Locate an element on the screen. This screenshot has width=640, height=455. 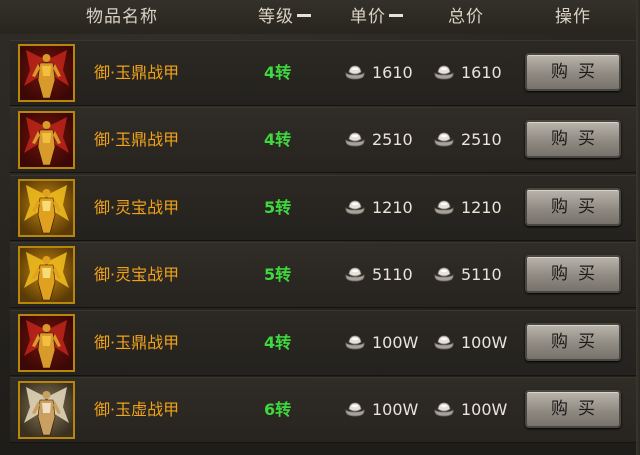
unit-price-value: 1610 is located at coordinates (392, 72).